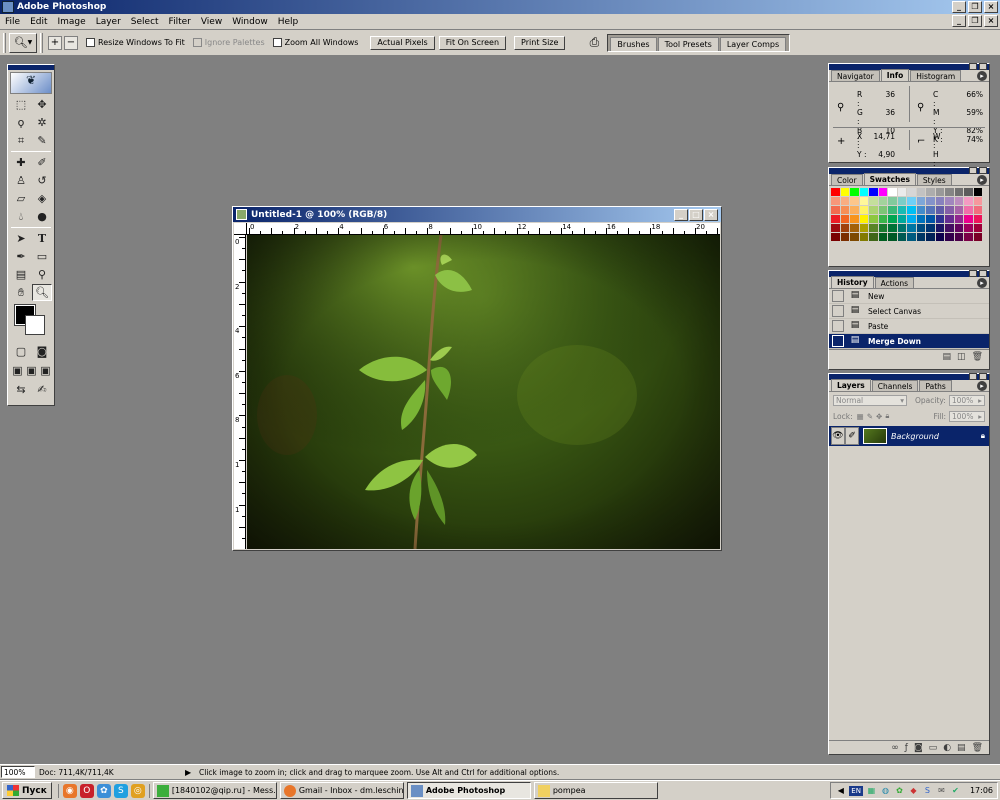 Image resolution: width=1000 pixels, height=800 pixels. Describe the element at coordinates (935, 385) in the screenshot. I see `tab-paths: Paths` at that location.